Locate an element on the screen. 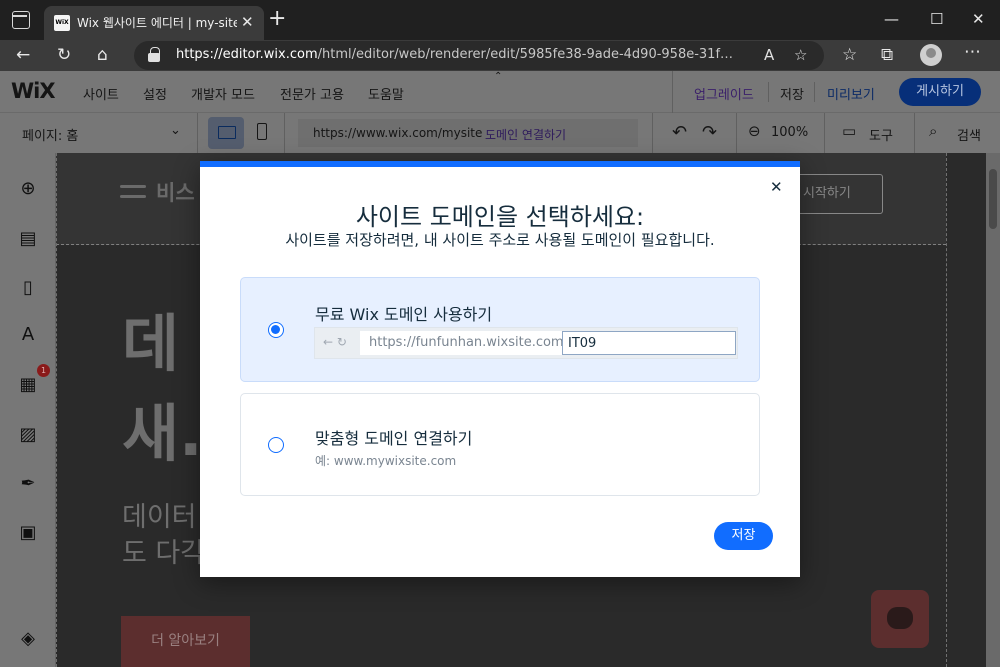 This screenshot has height=667, width=1000. apps-icon: ▦ is located at coordinates (28, 385).